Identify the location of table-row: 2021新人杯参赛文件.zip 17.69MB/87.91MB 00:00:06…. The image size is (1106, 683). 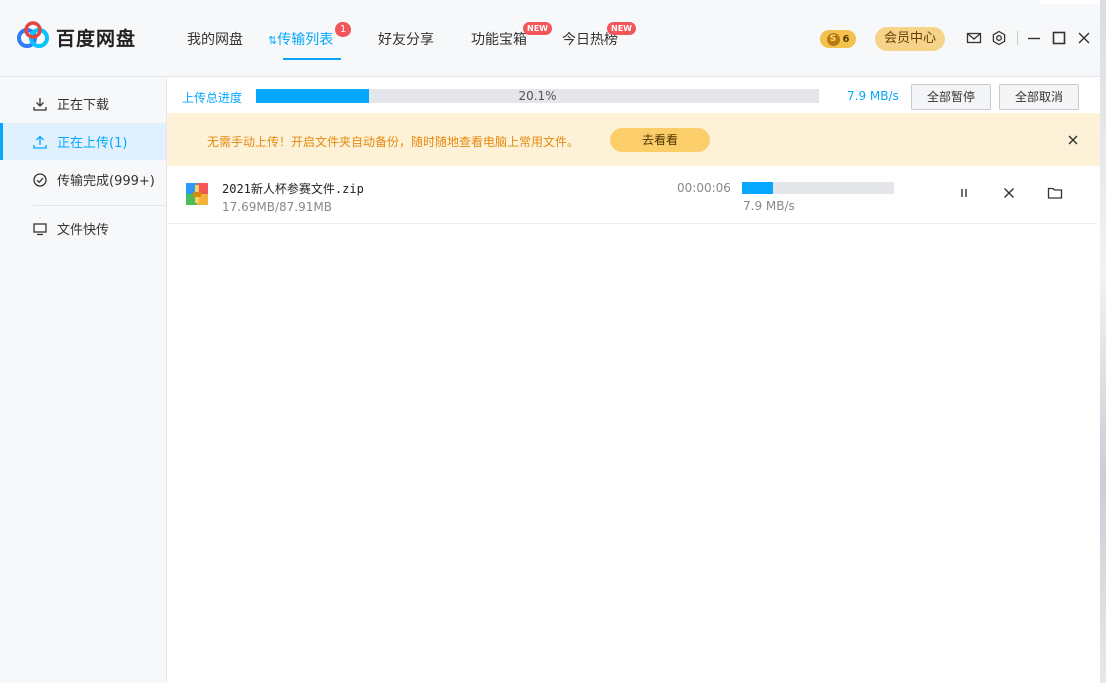
(632, 195).